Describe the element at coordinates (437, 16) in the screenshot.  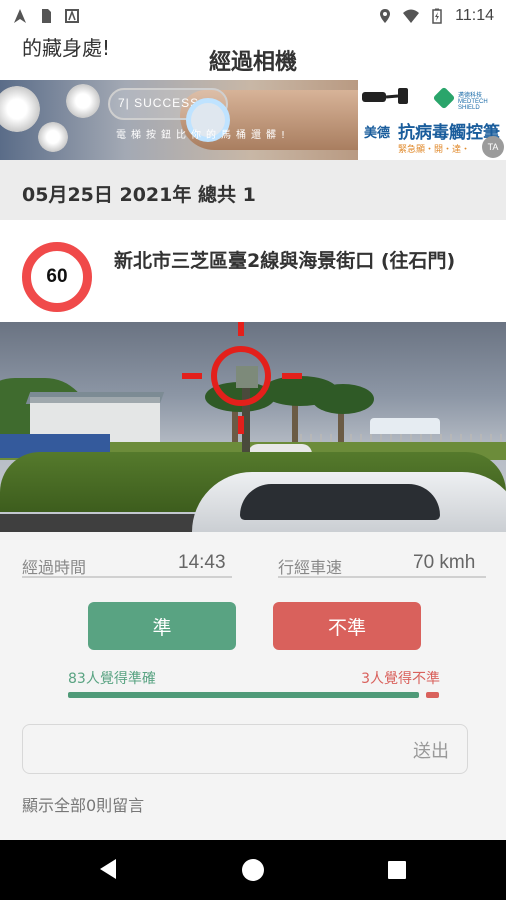
I see `battery-icon` at that location.